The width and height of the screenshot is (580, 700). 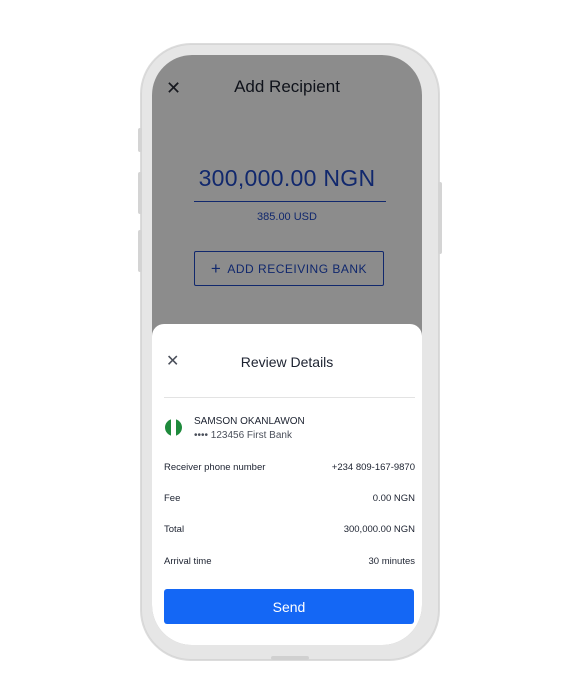 What do you see at coordinates (249, 421) in the screenshot?
I see `recipient-name: SAMSON OKANLAWON` at bounding box center [249, 421].